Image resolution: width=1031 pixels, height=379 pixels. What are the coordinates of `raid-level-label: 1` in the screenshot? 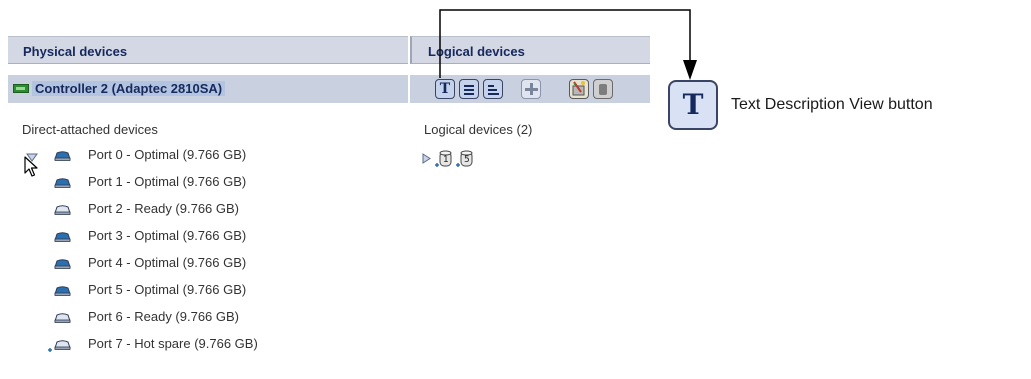 It's located at (446, 160).